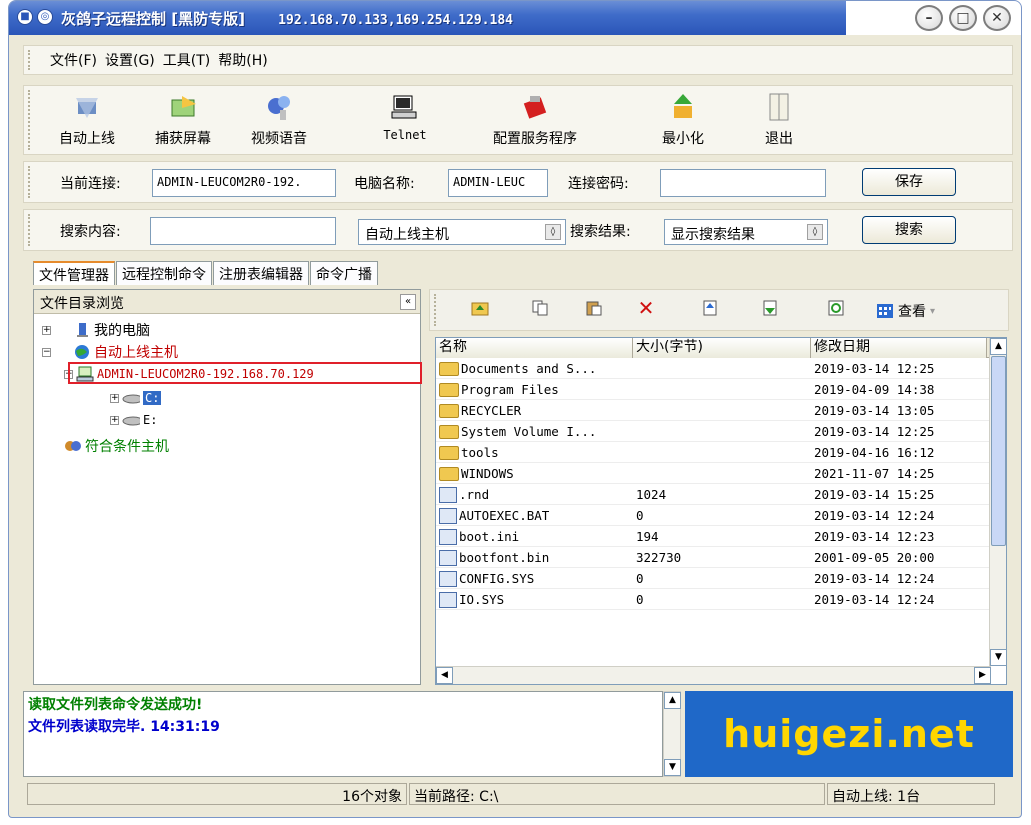 This screenshot has width=1031, height=825. I want to click on paste-icon, so click(594, 310).